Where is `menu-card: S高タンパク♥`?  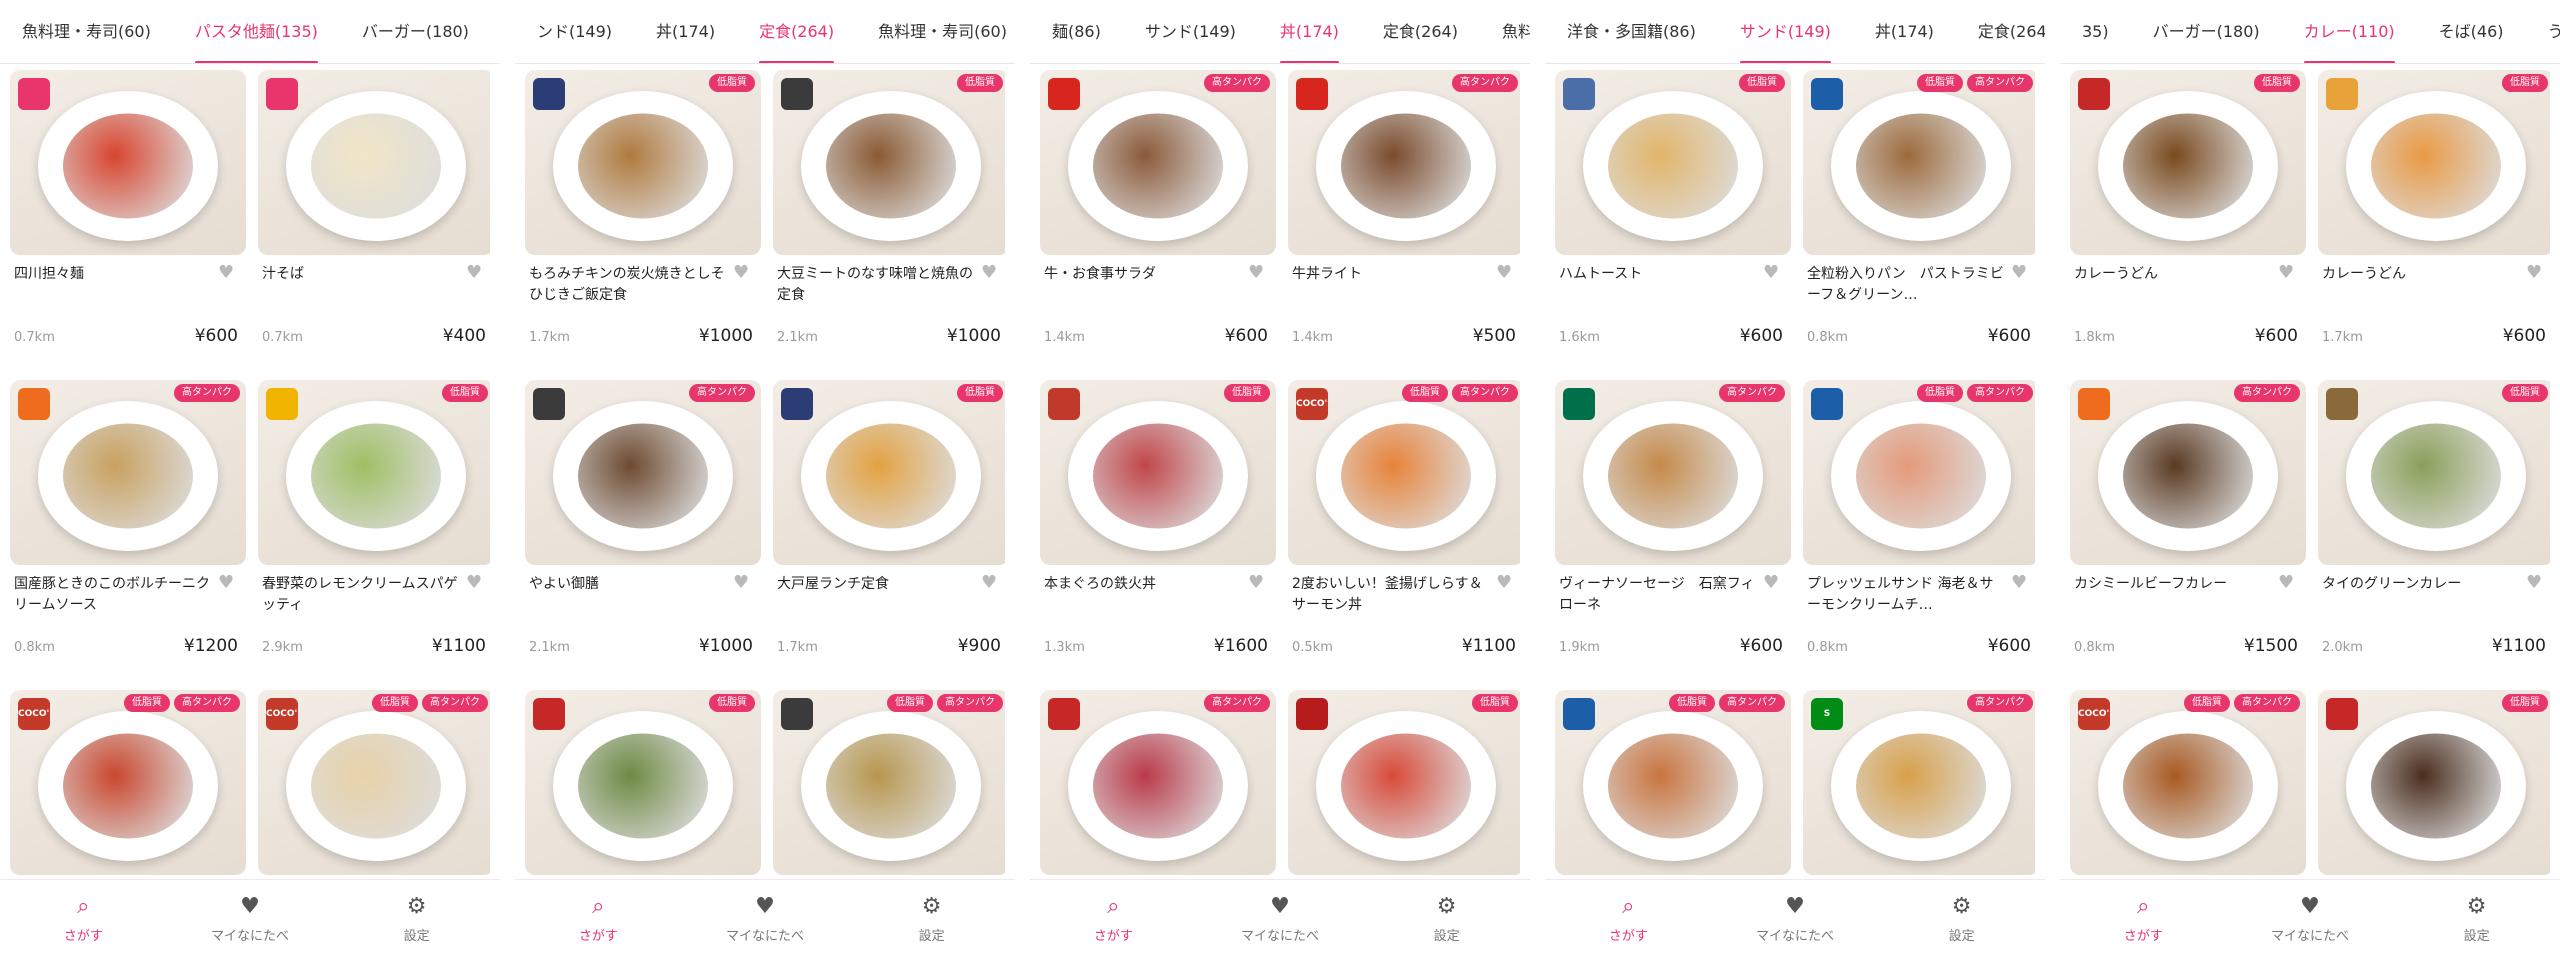 menu-card: S高タンパク♥ is located at coordinates (1919, 781).